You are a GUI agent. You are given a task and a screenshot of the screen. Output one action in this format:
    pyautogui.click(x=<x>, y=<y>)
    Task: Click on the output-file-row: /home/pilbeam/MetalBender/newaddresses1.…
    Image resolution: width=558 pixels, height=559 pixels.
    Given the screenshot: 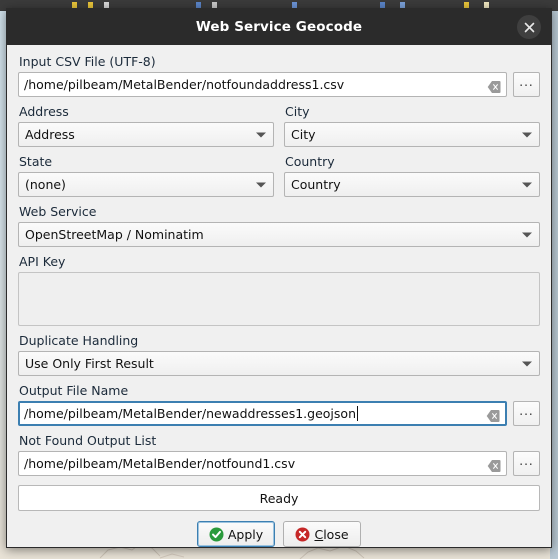 What is the action you would take?
    pyautogui.click(x=279, y=413)
    